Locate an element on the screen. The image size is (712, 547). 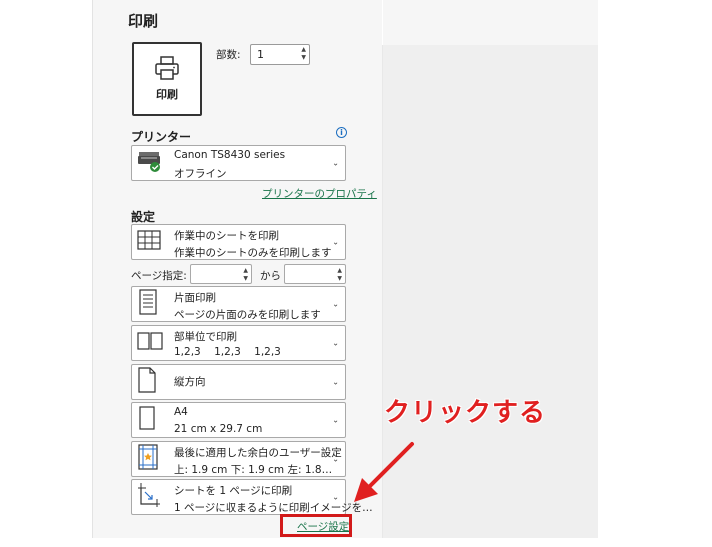
page-to-input: ▲ ▼ is located at coordinates (315, 274).